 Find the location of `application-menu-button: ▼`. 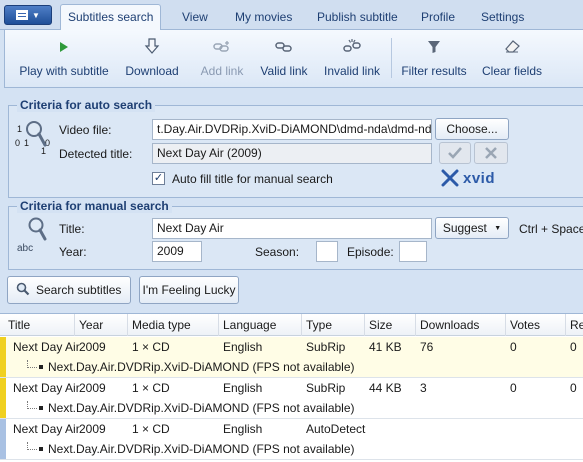

application-menu-button: ▼ is located at coordinates (28, 15).